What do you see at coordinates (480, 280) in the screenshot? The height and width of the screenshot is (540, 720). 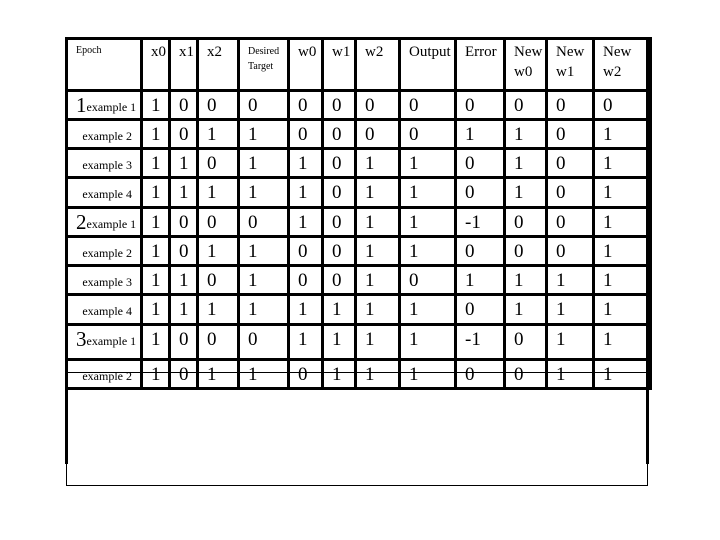 I see `cell-error: 1` at bounding box center [480, 280].